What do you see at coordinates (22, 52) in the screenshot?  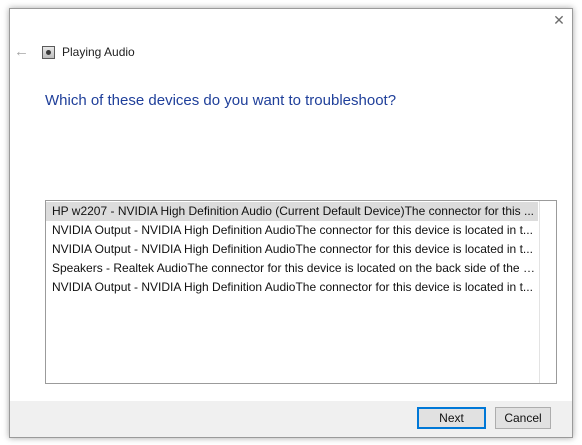 I see `back-arrow-icon: ←` at bounding box center [22, 52].